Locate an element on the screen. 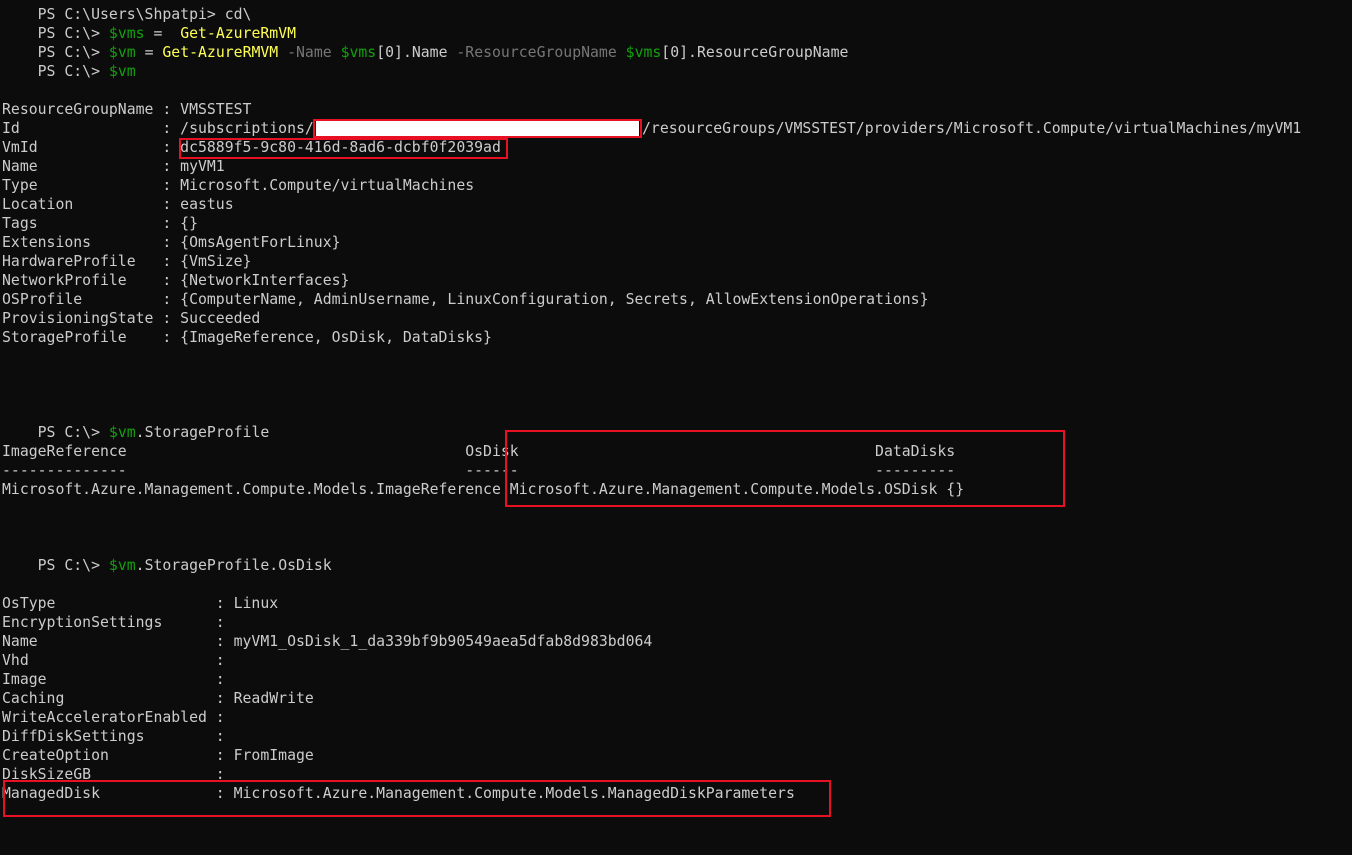 The height and width of the screenshot is (855, 1352). output-text: WriteAcceleratorEnabled : is located at coordinates (113, 717).